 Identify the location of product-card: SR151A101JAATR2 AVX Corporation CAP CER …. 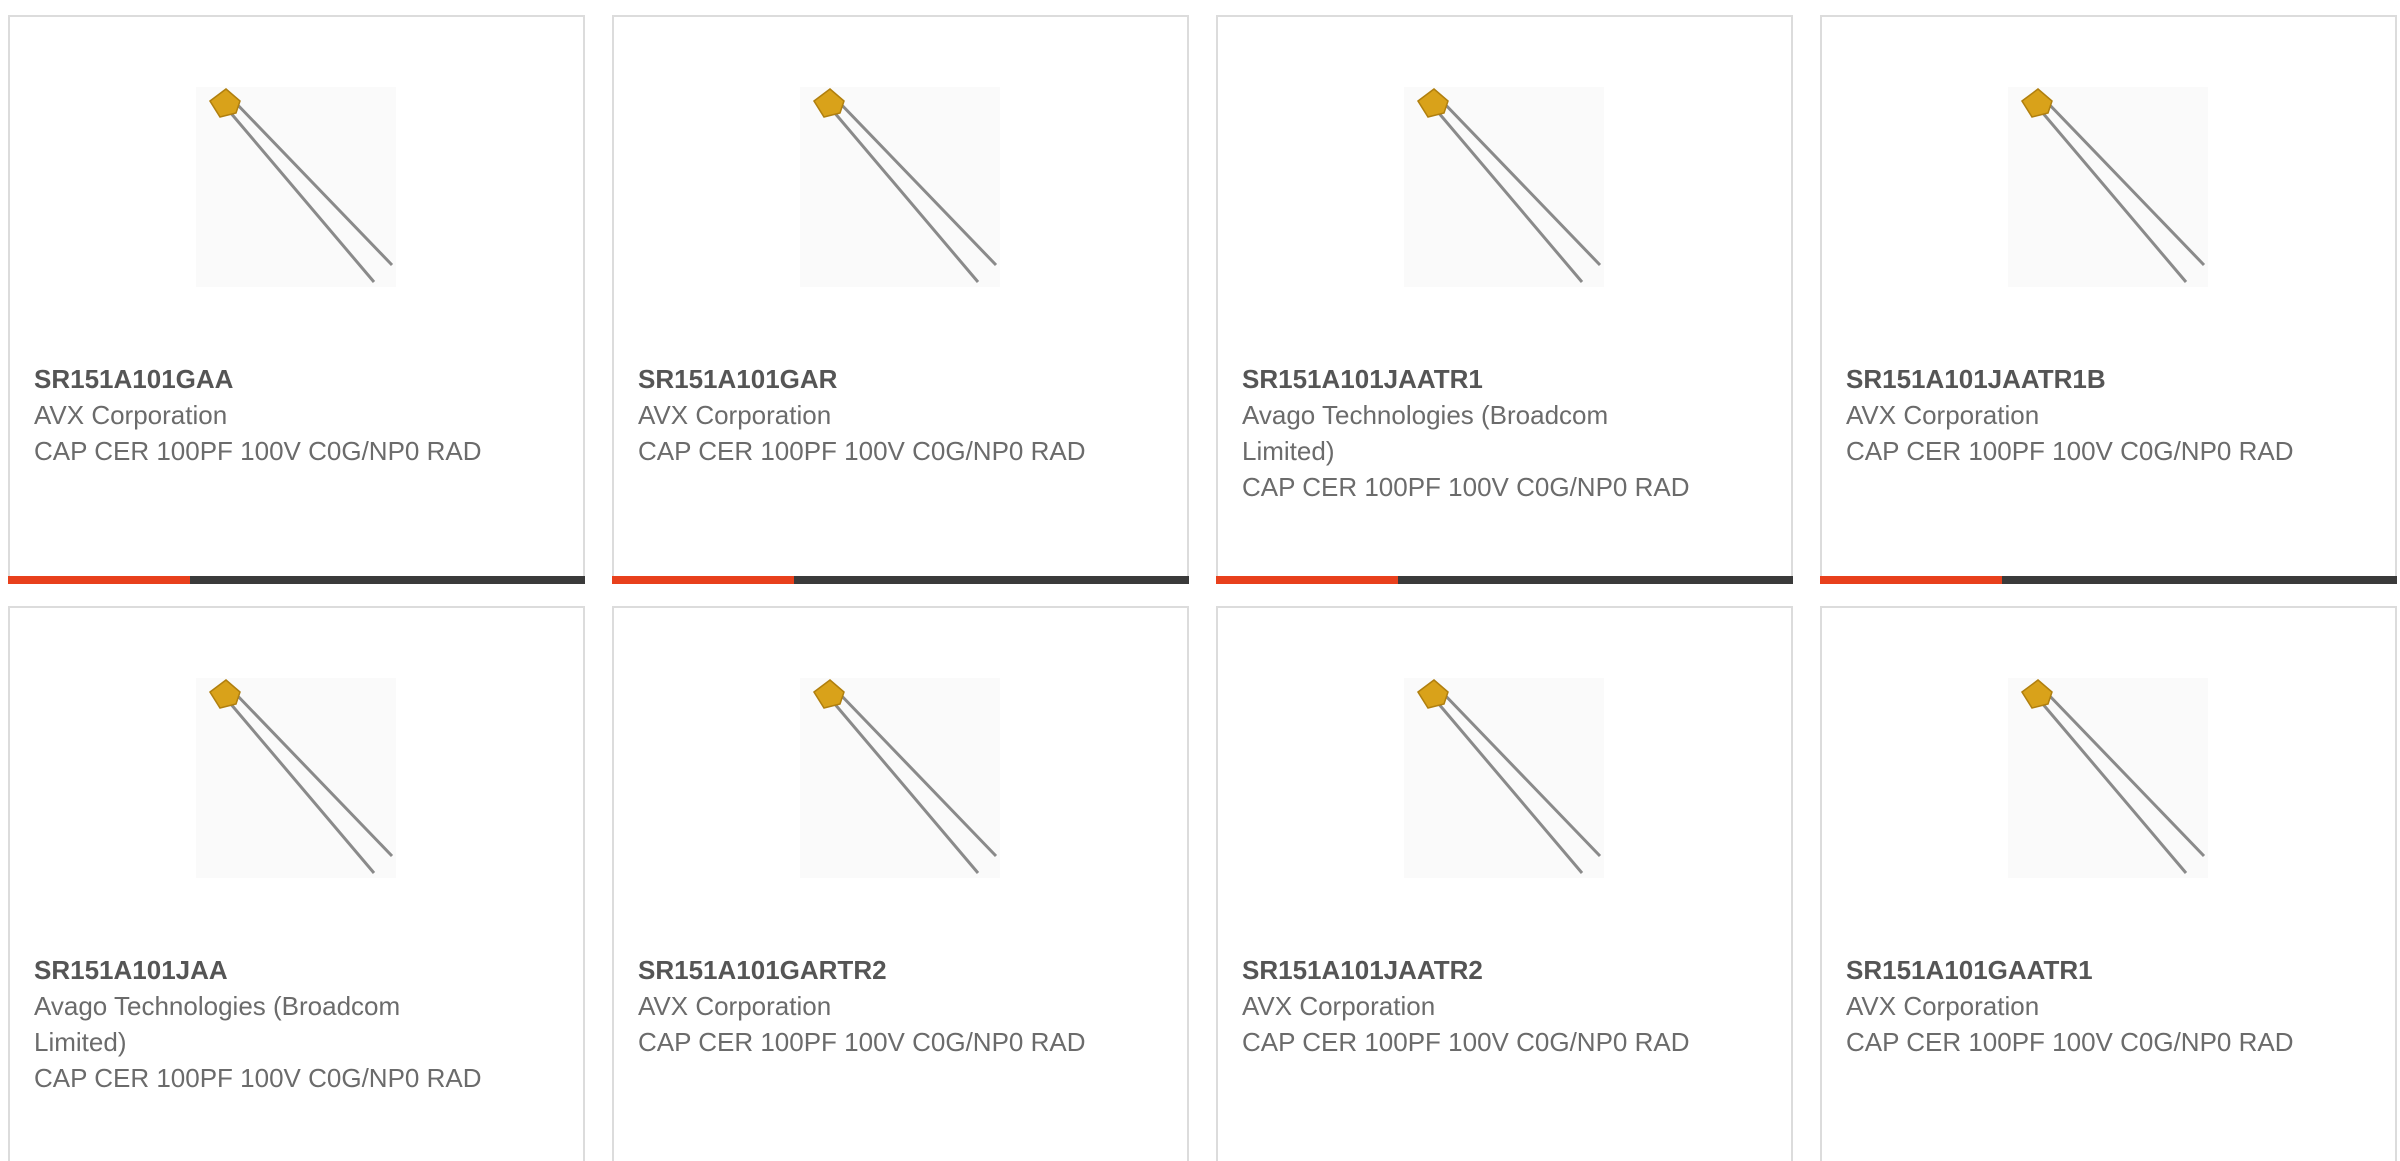
(1504, 883).